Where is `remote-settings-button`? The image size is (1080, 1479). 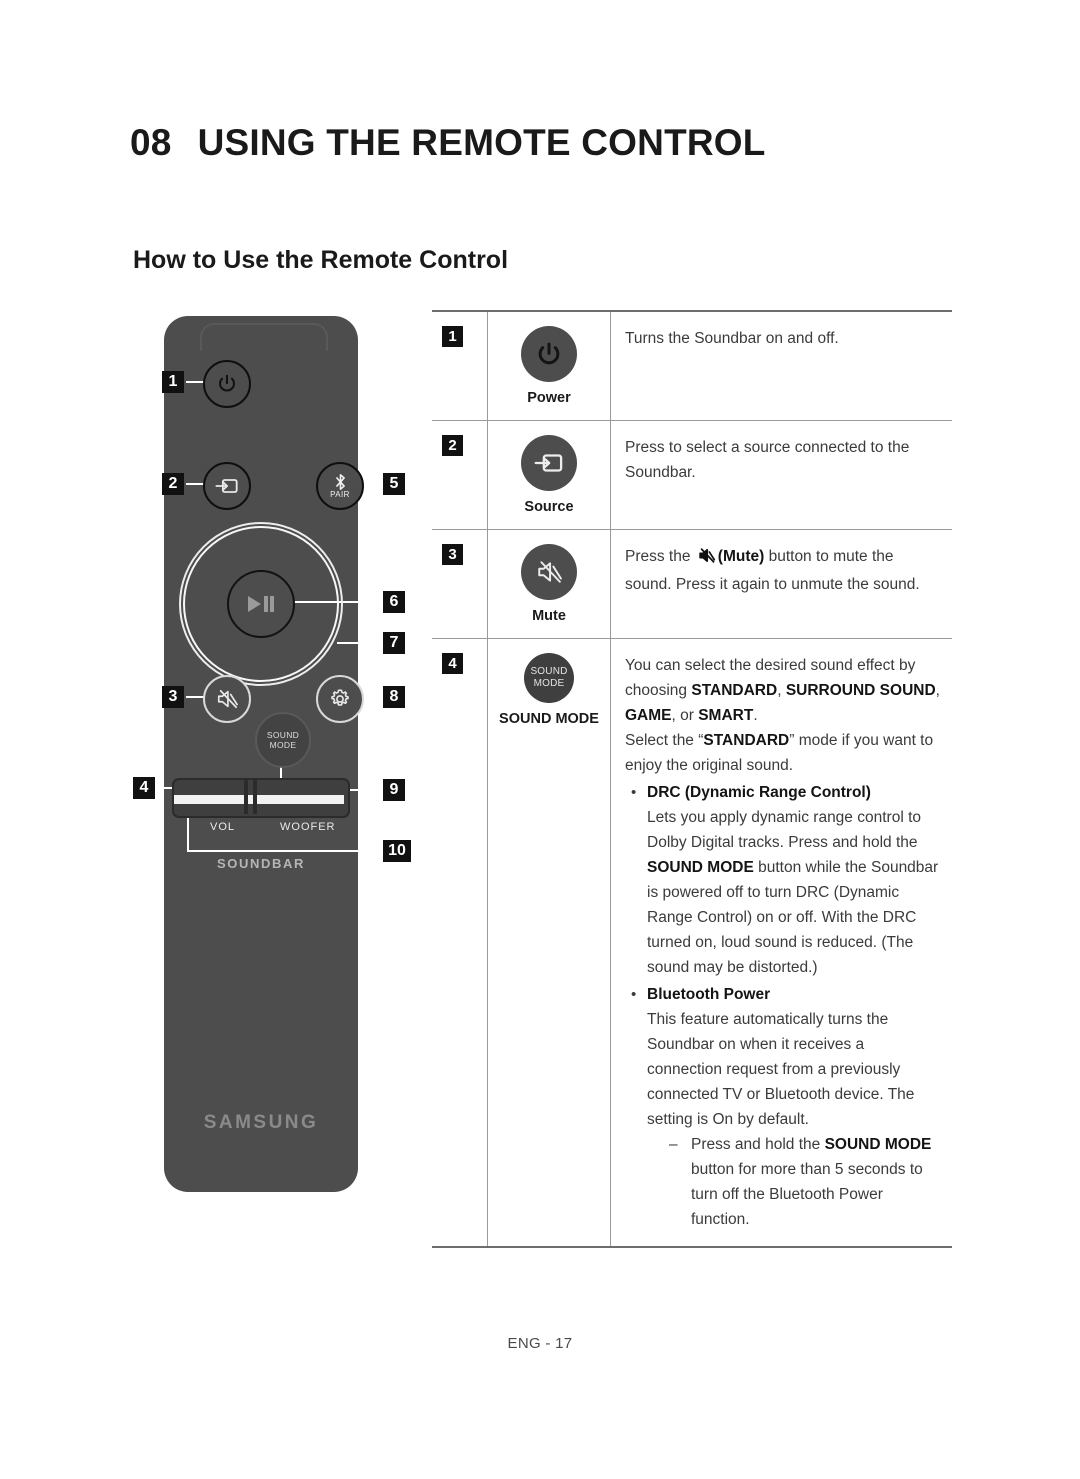 remote-settings-button is located at coordinates (340, 699).